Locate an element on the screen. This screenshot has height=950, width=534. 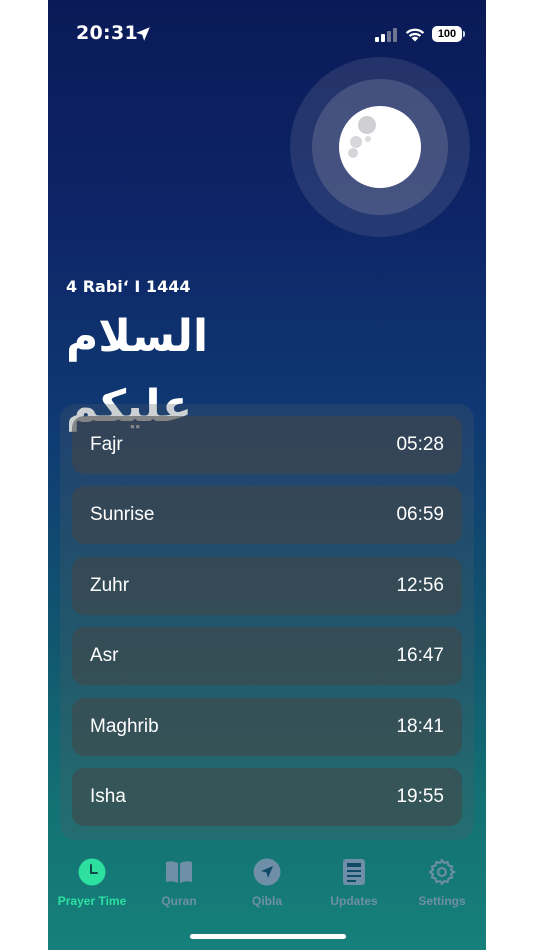
battery-tip is located at coordinates (464, 34).